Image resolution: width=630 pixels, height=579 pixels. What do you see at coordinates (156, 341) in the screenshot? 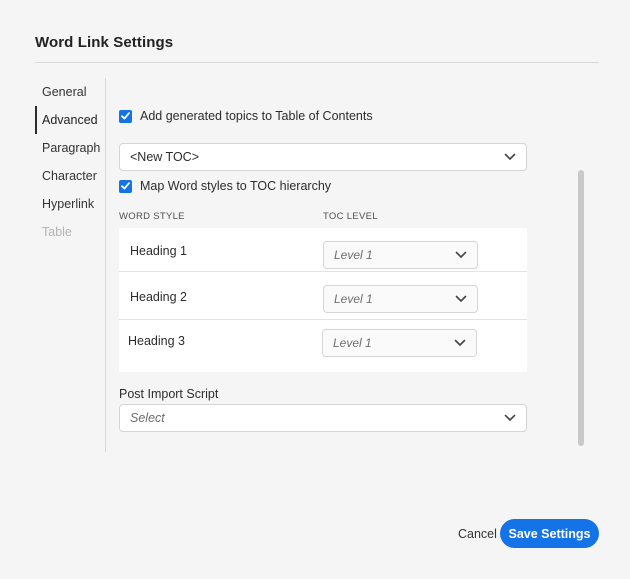
I see `word-style-cell: Heading 3` at bounding box center [156, 341].